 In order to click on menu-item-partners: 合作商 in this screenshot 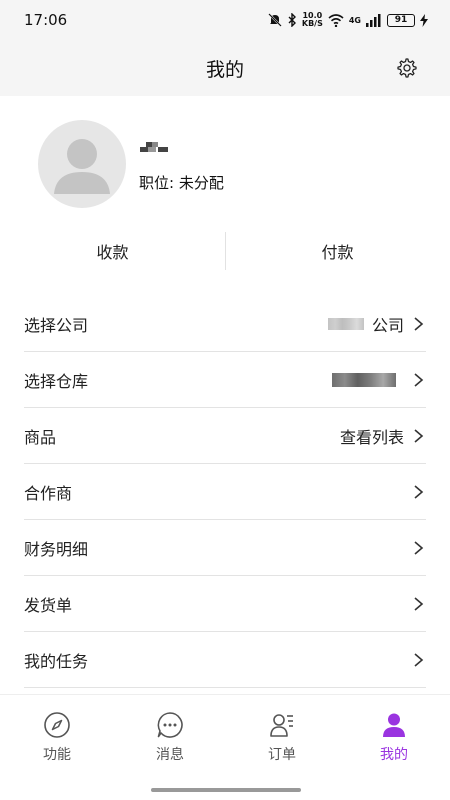, I will do `click(225, 492)`.